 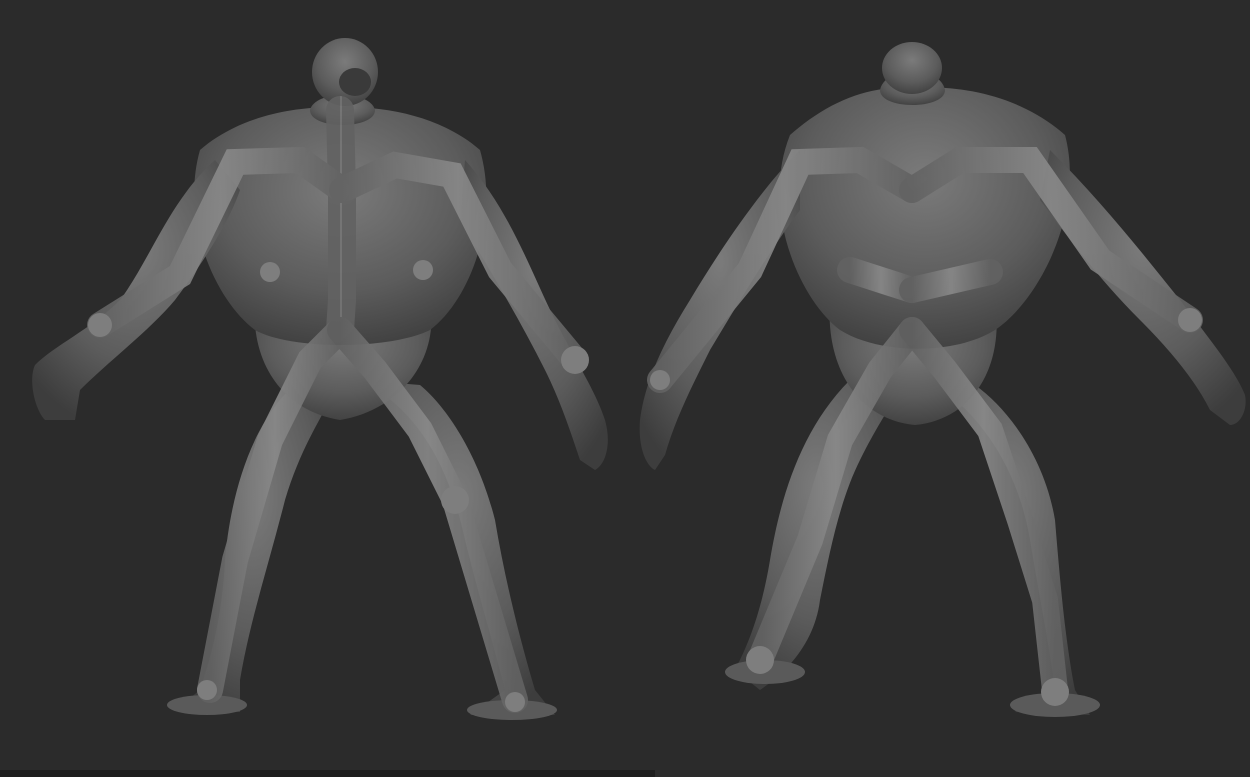 I want to click on front-face-detail, so click(x=355, y=82).